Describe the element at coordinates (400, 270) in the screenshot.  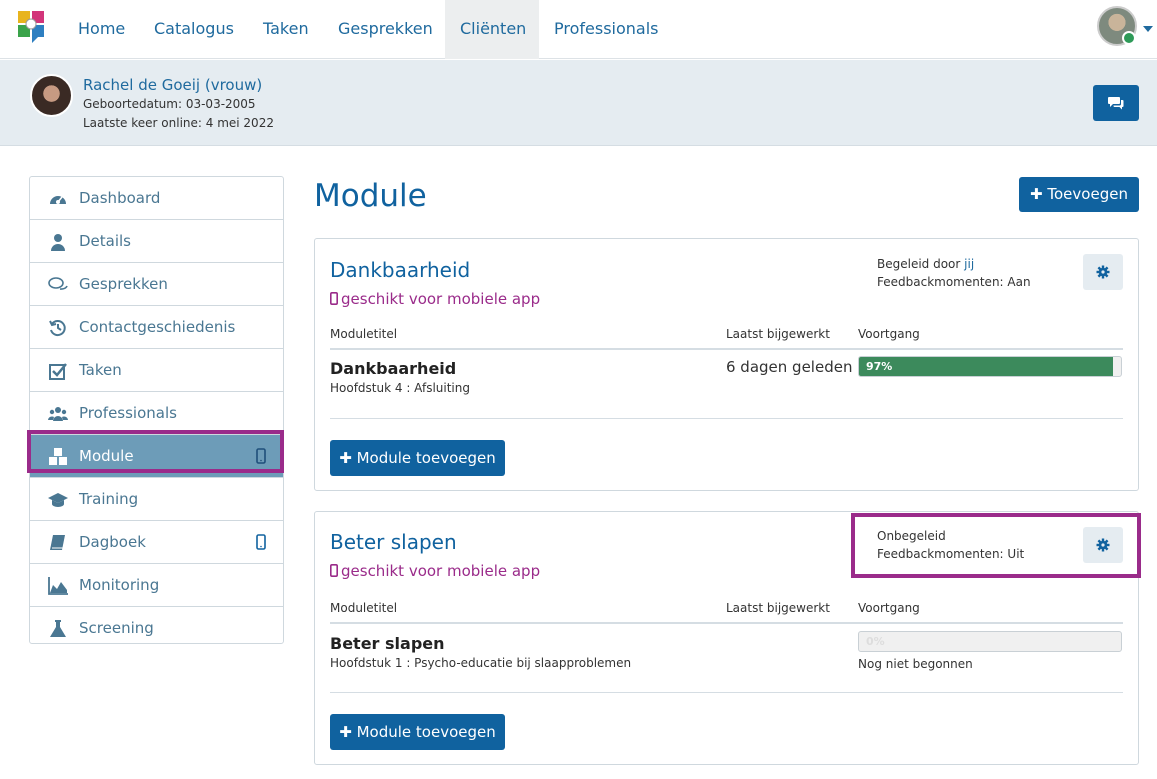
I see `module-card-title: Dankbaarheid` at that location.